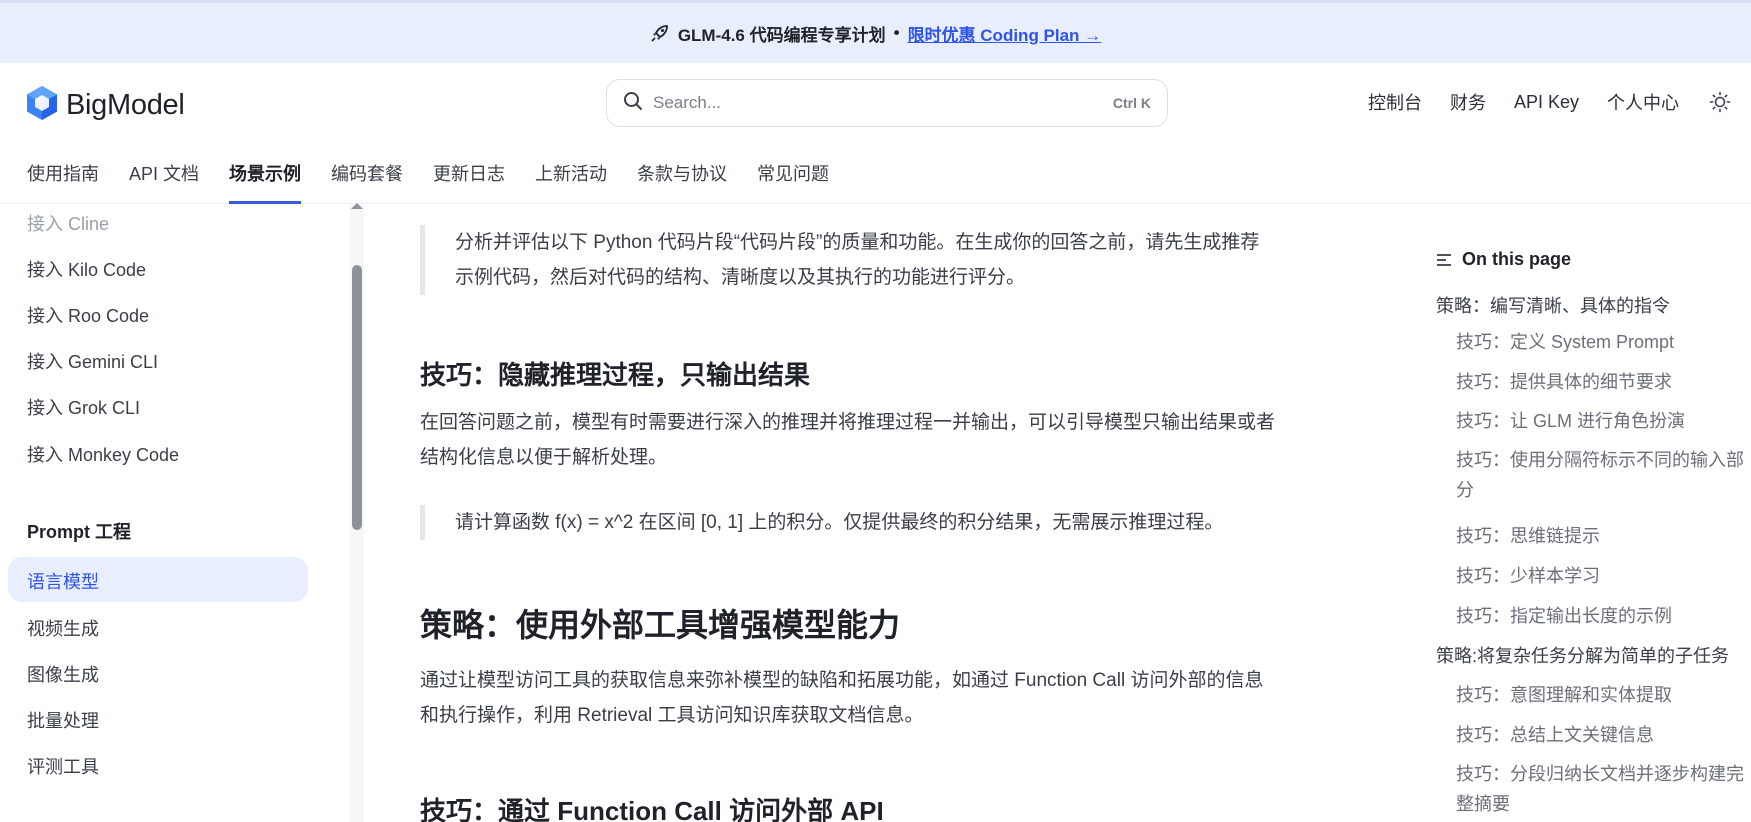  Describe the element at coordinates (83, 407) in the screenshot. I see `sidebar-item-grok-cli: 接入 Grok CLI` at that location.